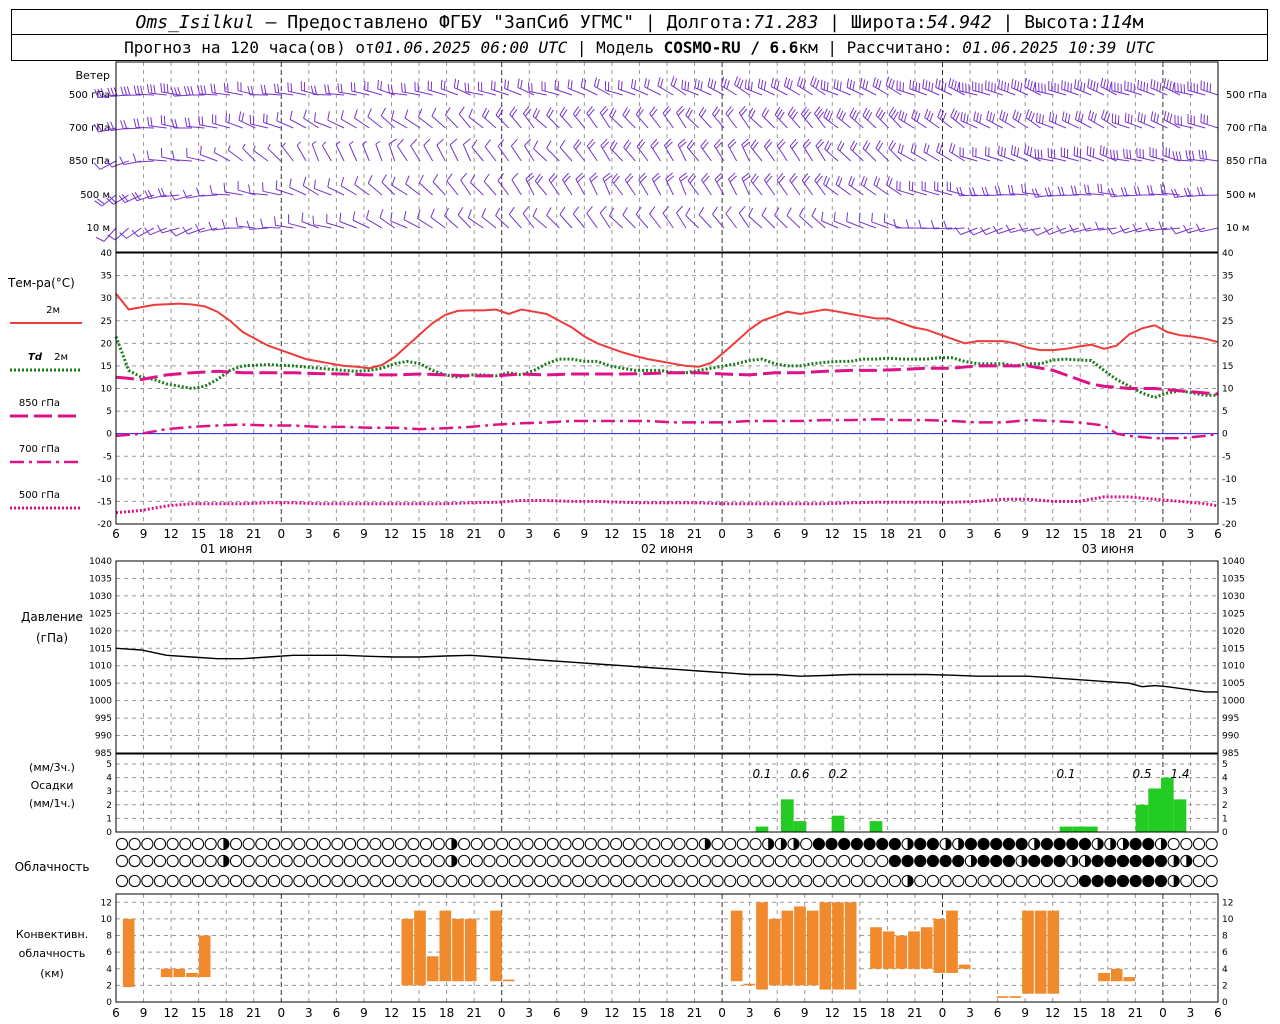 The width and height of the screenshot is (1280, 1024). I want to click on conv-bar, so click(407, 952).